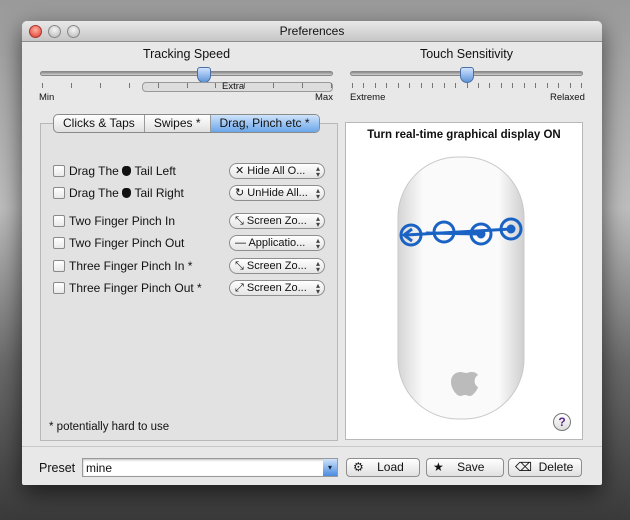  Describe the element at coordinates (233, 86) in the screenshot. I see `extra-label: Extra` at that location.